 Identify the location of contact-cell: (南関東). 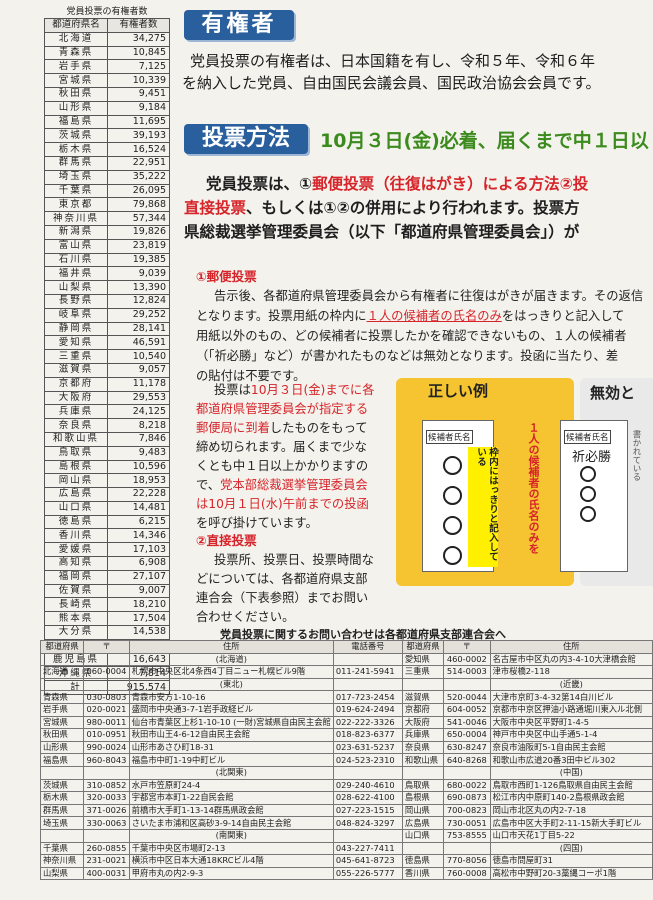
(231, 835).